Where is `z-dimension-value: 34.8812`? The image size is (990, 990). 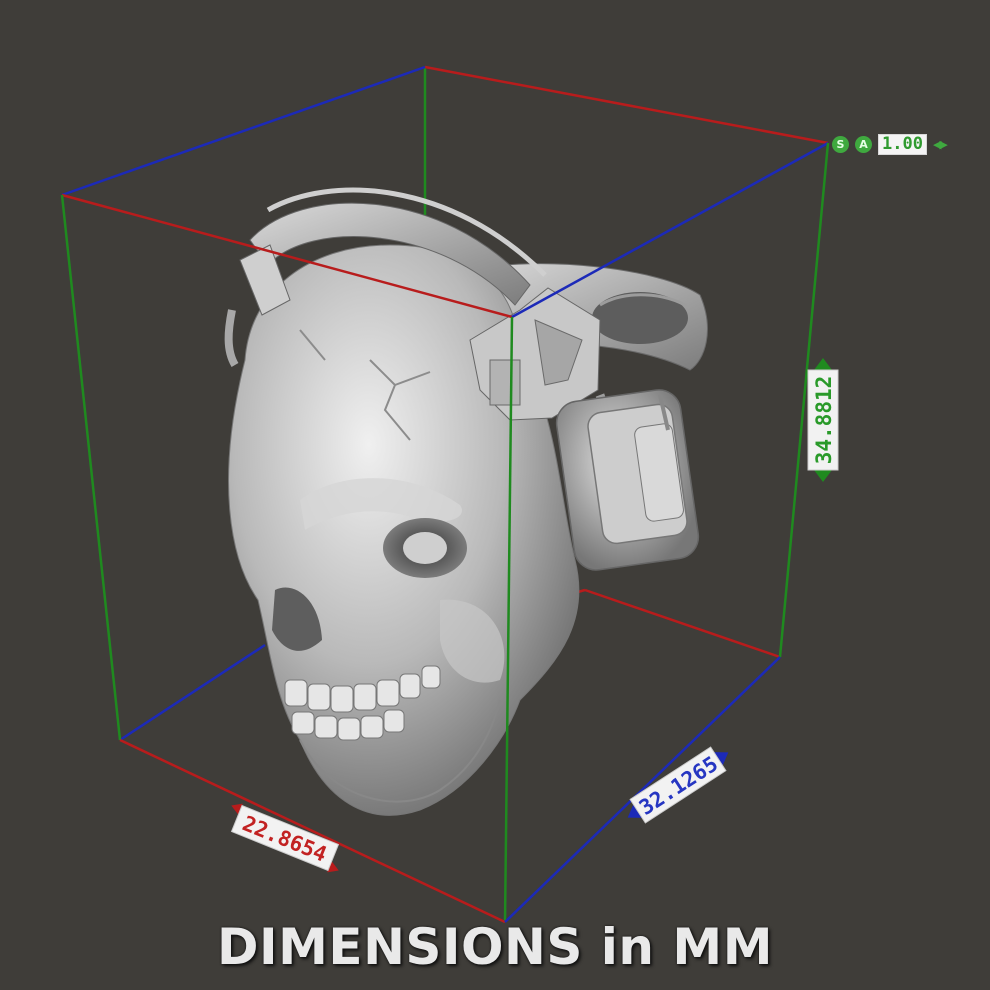
z-dimension-value: 34.8812 is located at coordinates (824, 420).